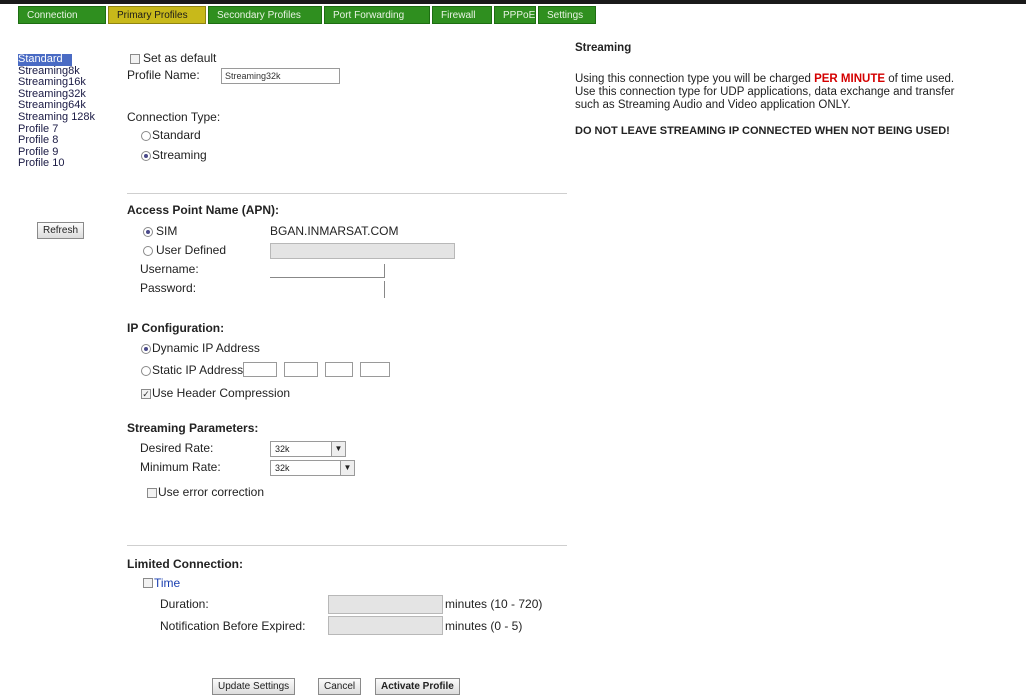  I want to click on streaming-label: Streaming, so click(179, 155).